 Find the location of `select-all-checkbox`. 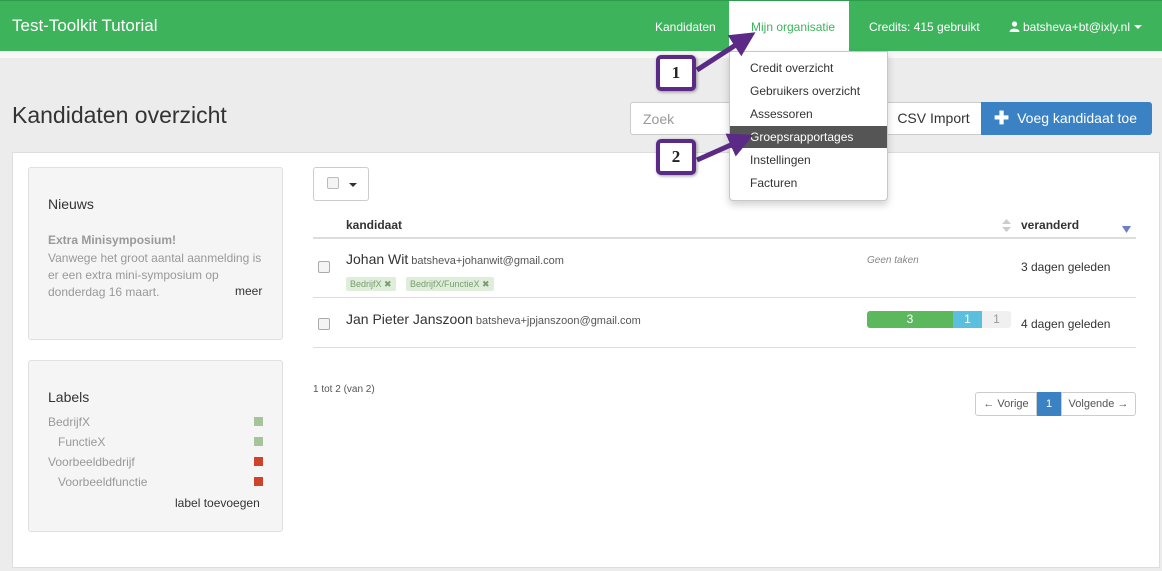

select-all-checkbox is located at coordinates (333, 183).